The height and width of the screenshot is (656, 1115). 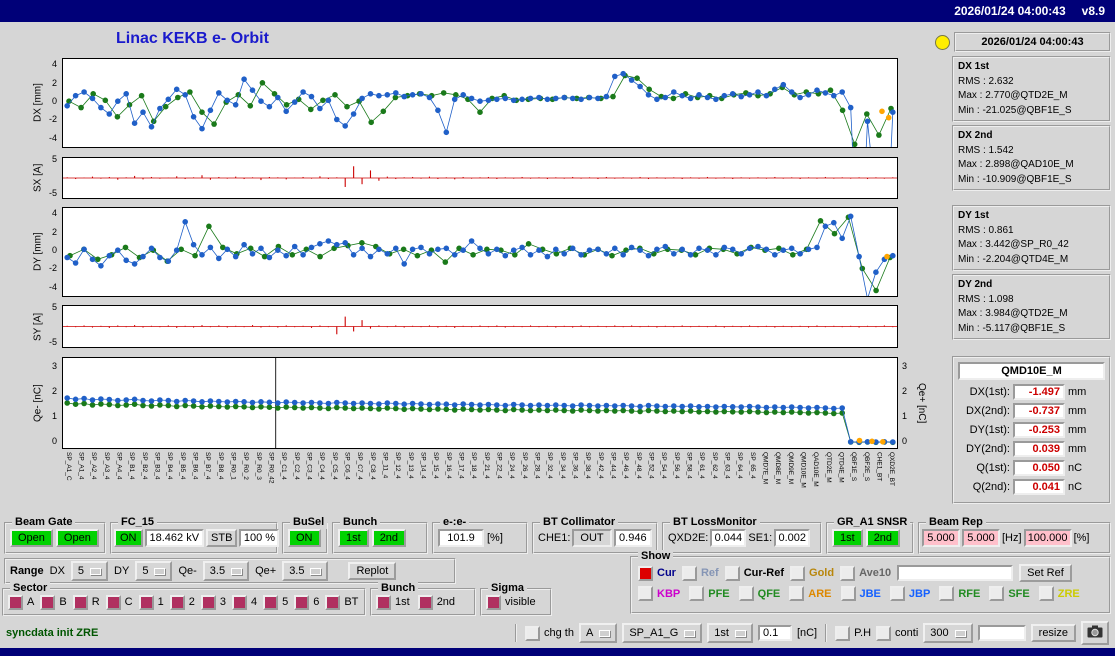 I want to click on sector-select: A, so click(x=598, y=633).